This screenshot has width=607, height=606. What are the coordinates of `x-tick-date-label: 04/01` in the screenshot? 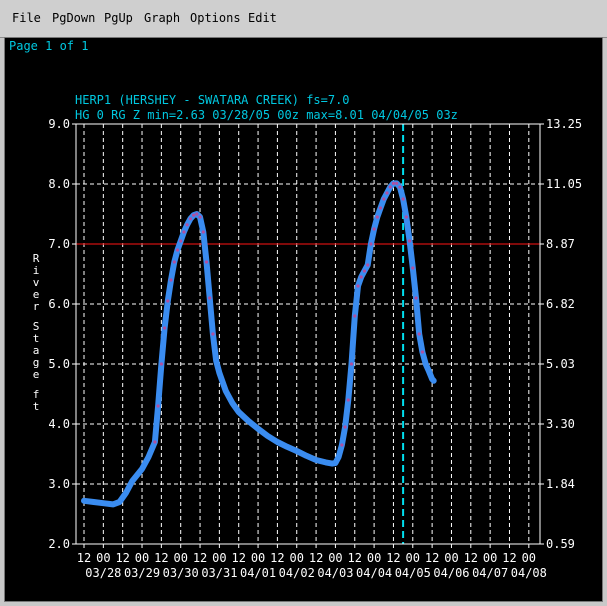 It's located at (258, 573).